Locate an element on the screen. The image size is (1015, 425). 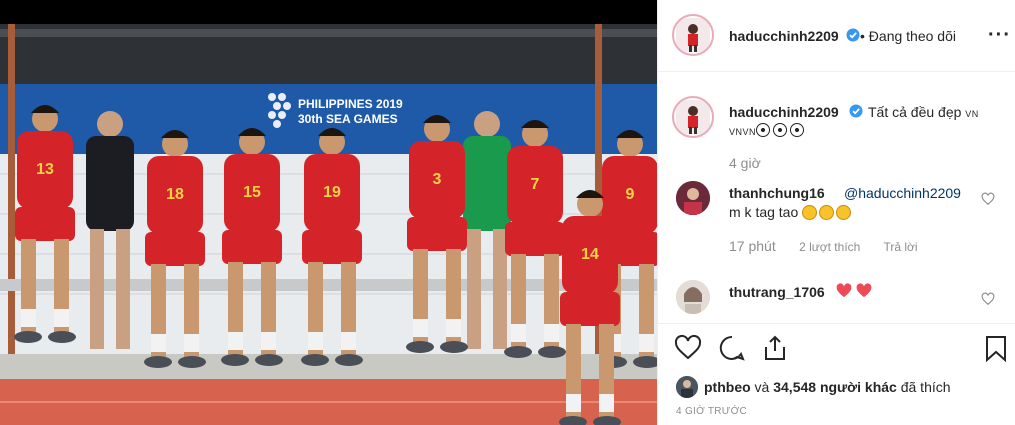
liker-avatar is located at coordinates (687, 387).